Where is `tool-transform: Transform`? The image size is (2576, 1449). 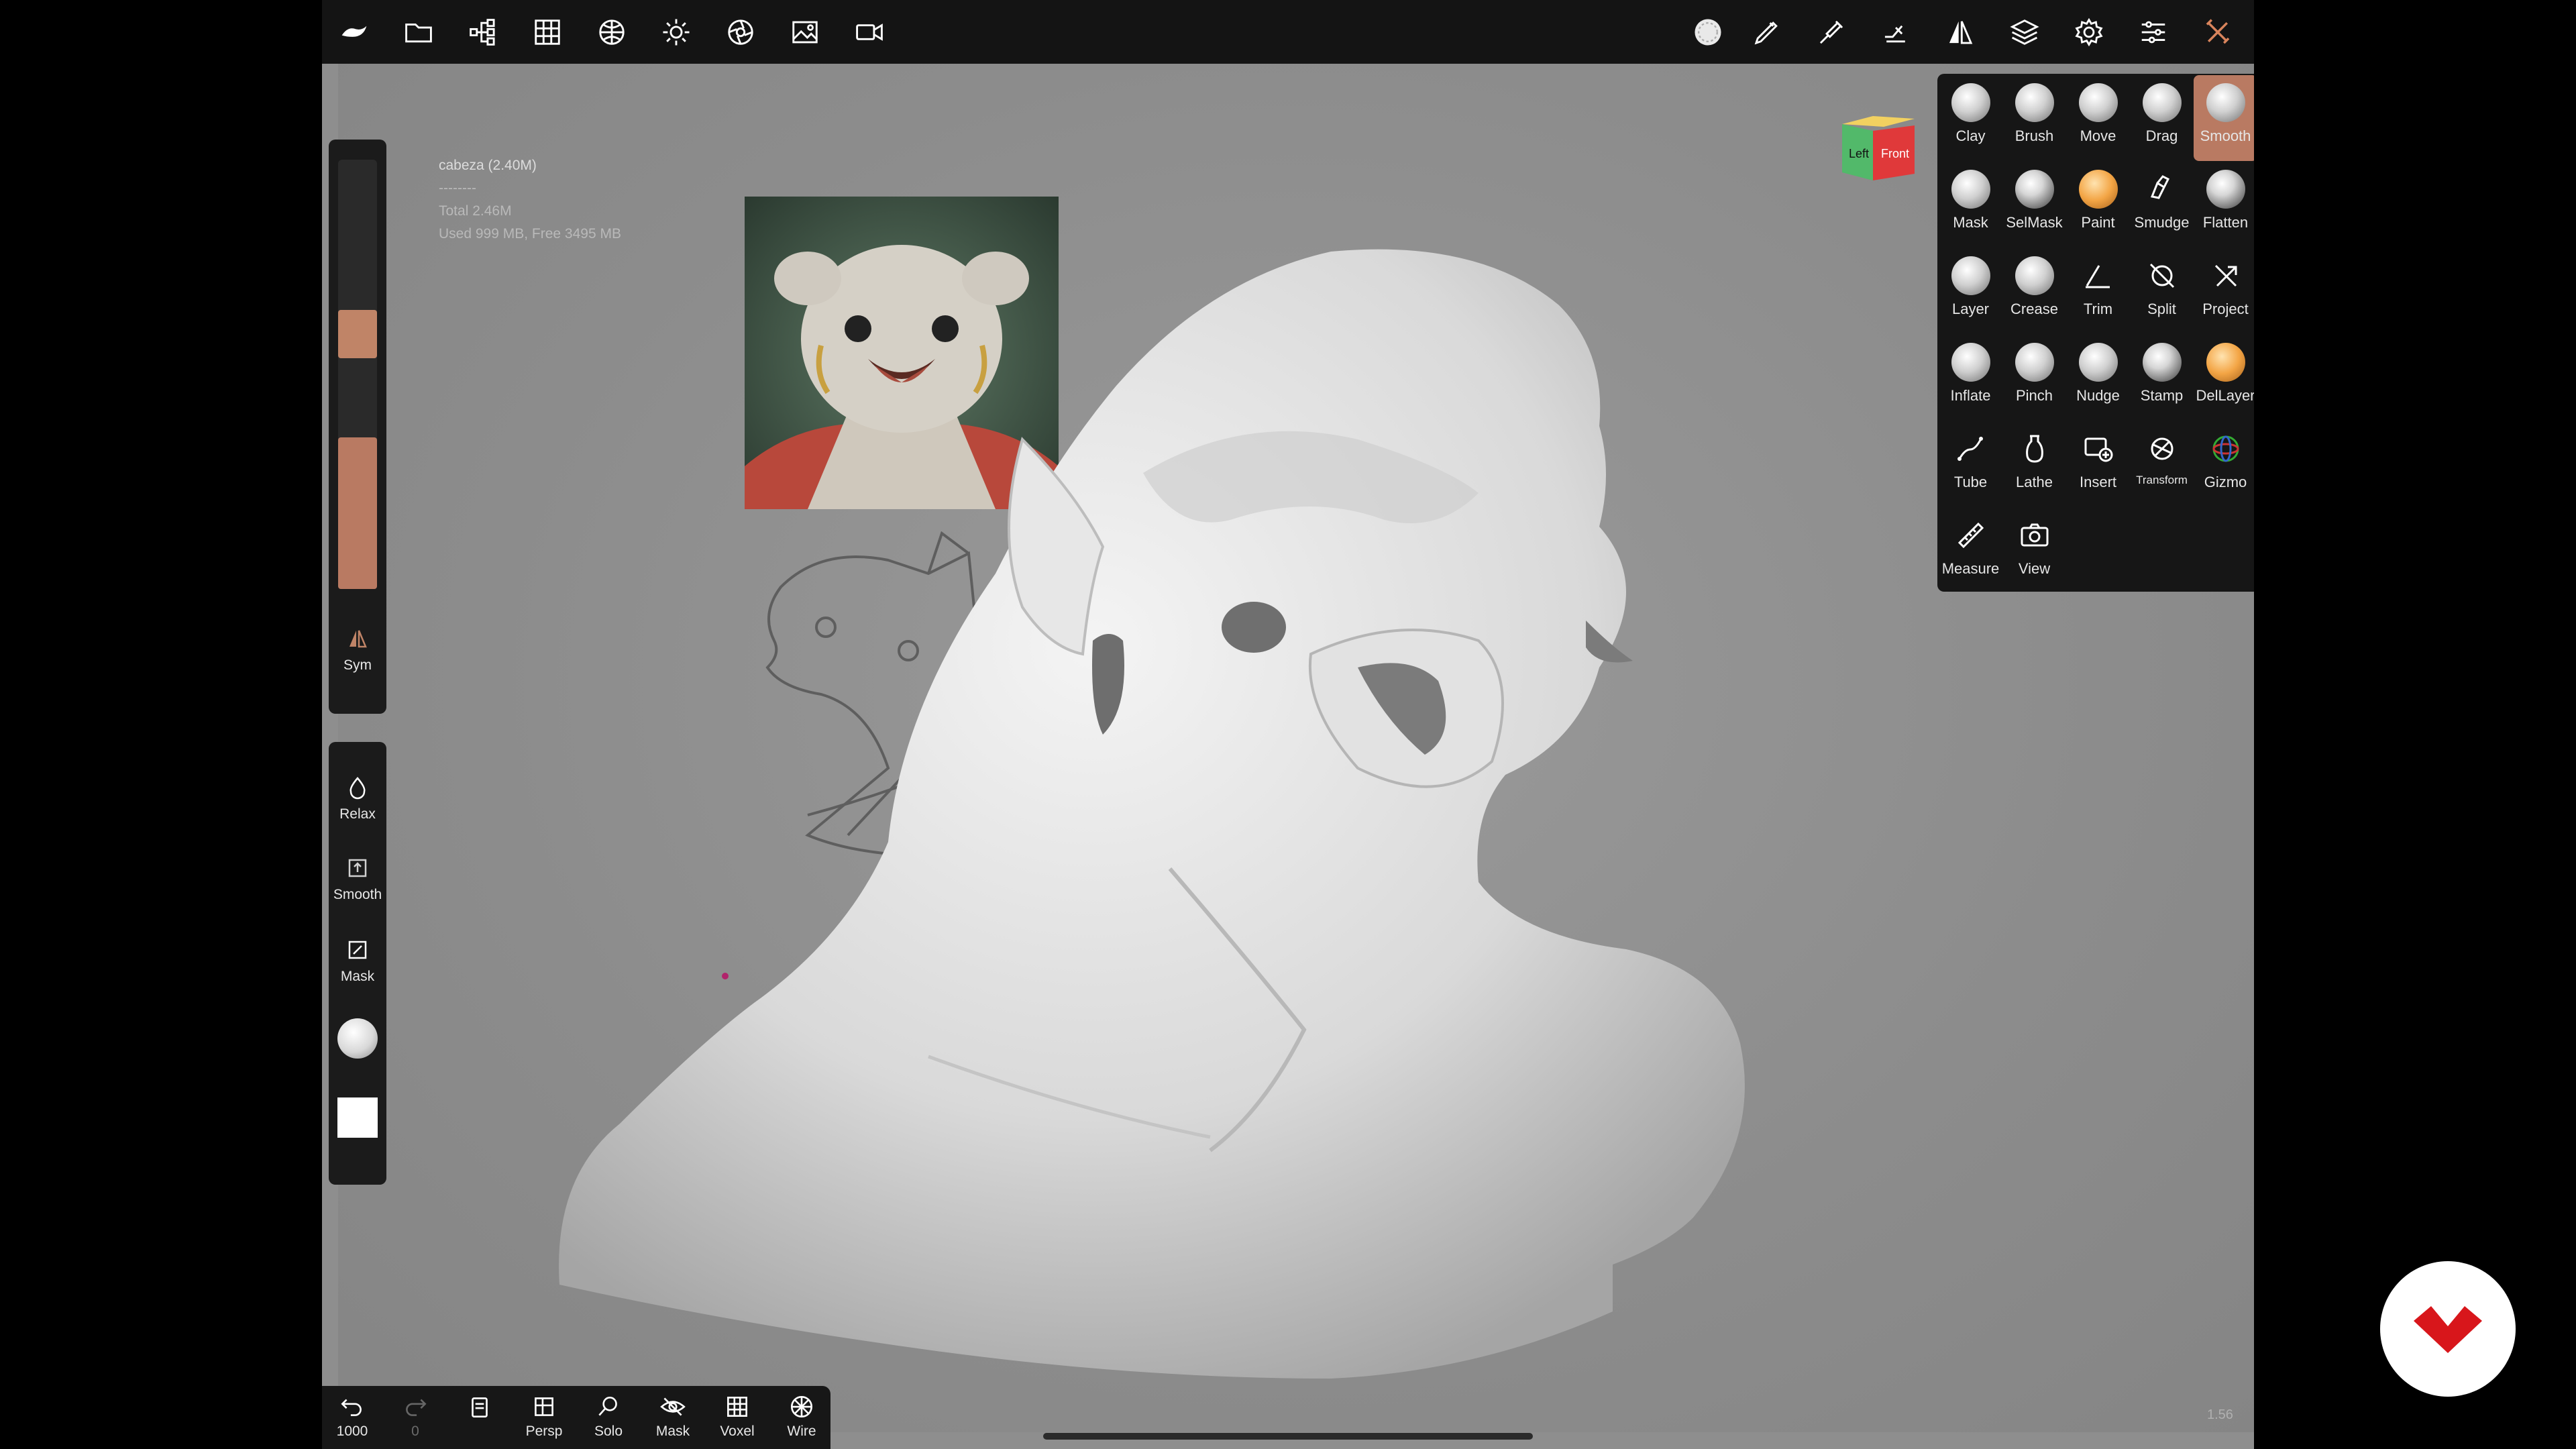 tool-transform: Transform is located at coordinates (2162, 464).